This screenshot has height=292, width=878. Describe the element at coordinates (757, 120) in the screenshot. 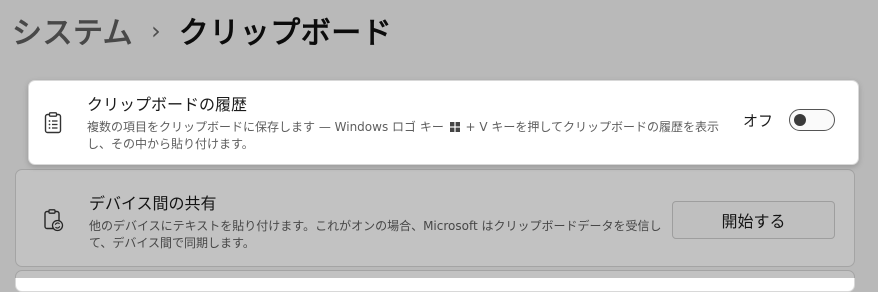

I see `toggle-state-label: オフ` at that location.